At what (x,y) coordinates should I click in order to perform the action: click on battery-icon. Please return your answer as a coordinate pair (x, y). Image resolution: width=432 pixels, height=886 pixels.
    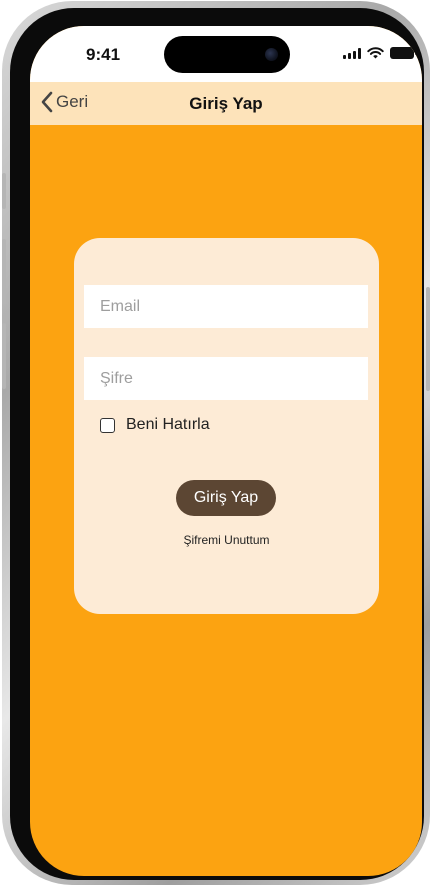
    Looking at the image, I should click on (403, 53).